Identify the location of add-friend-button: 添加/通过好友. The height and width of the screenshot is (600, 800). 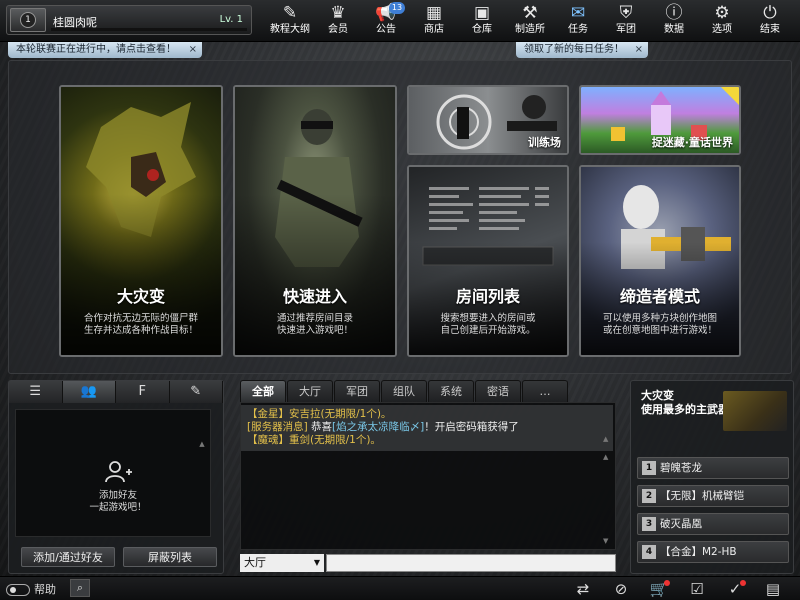
(68, 557).